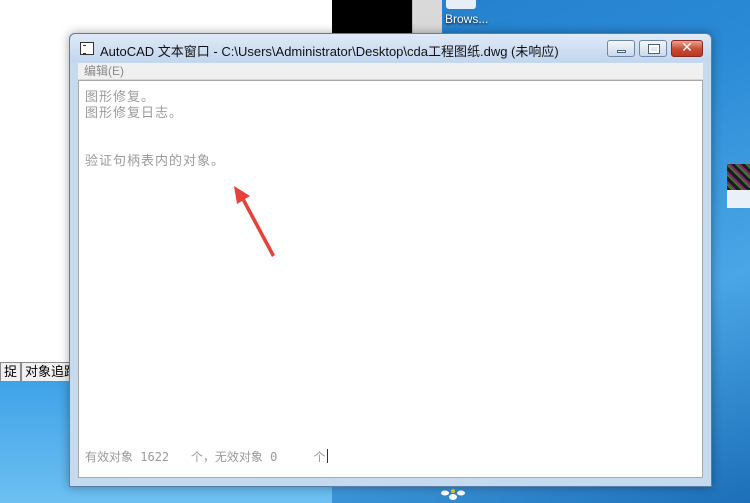 The width and height of the screenshot is (750, 503). I want to click on unit-label: 个，, so click(202, 457).